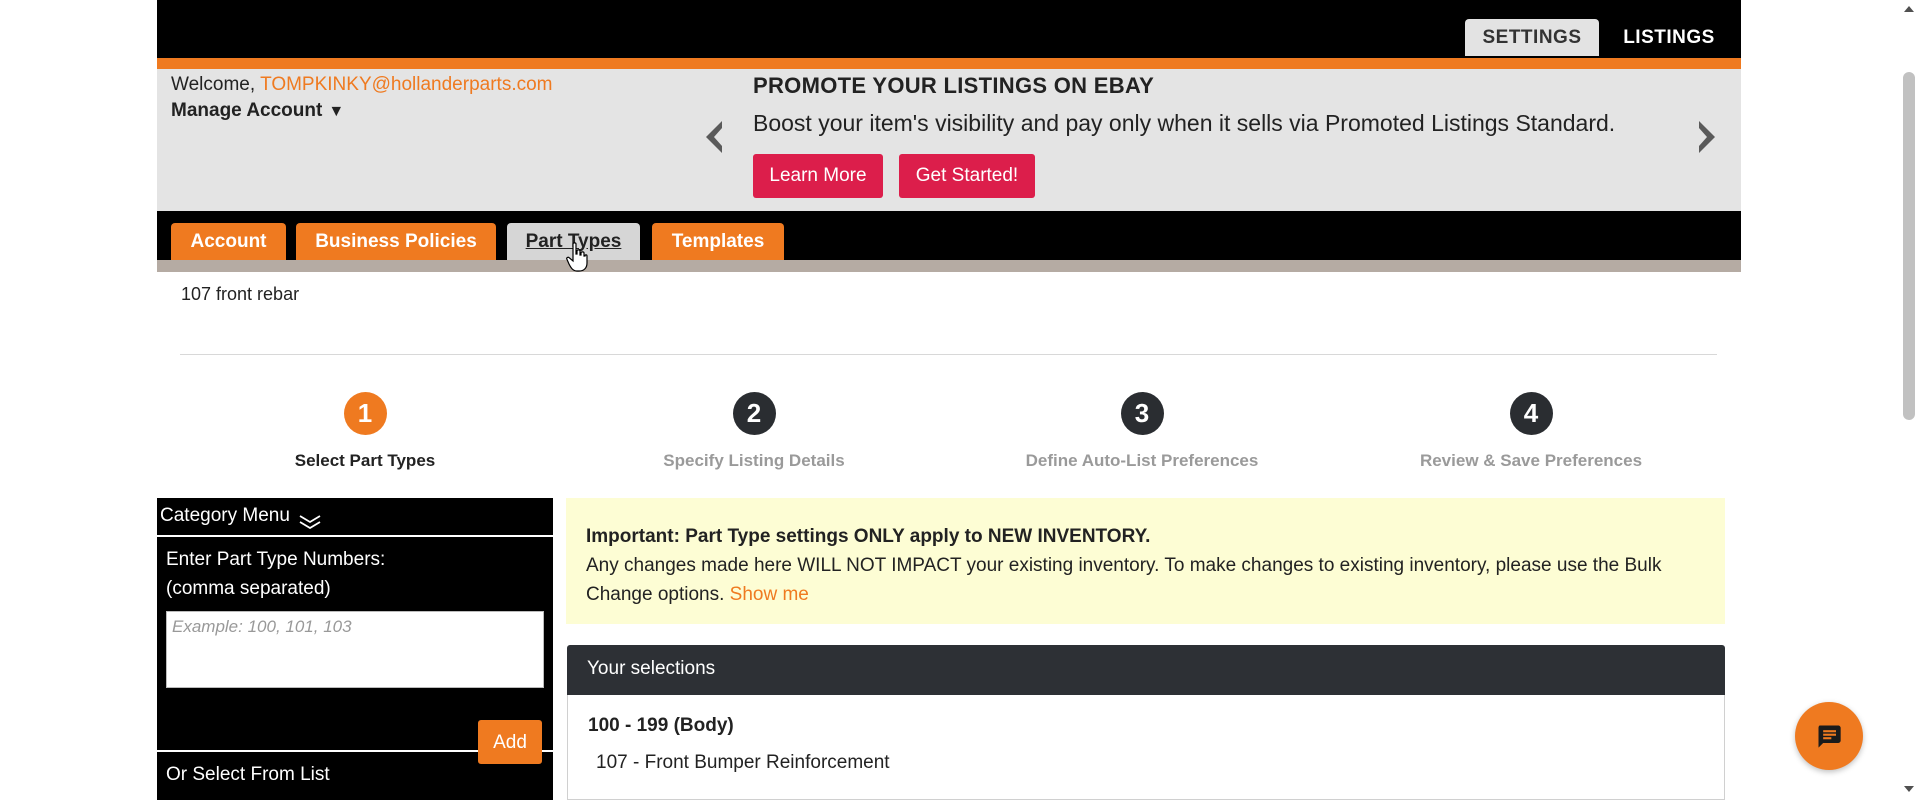 This screenshot has height=800, width=1920. What do you see at coordinates (949, 63) in the screenshot?
I see `header-accent-line` at bounding box center [949, 63].